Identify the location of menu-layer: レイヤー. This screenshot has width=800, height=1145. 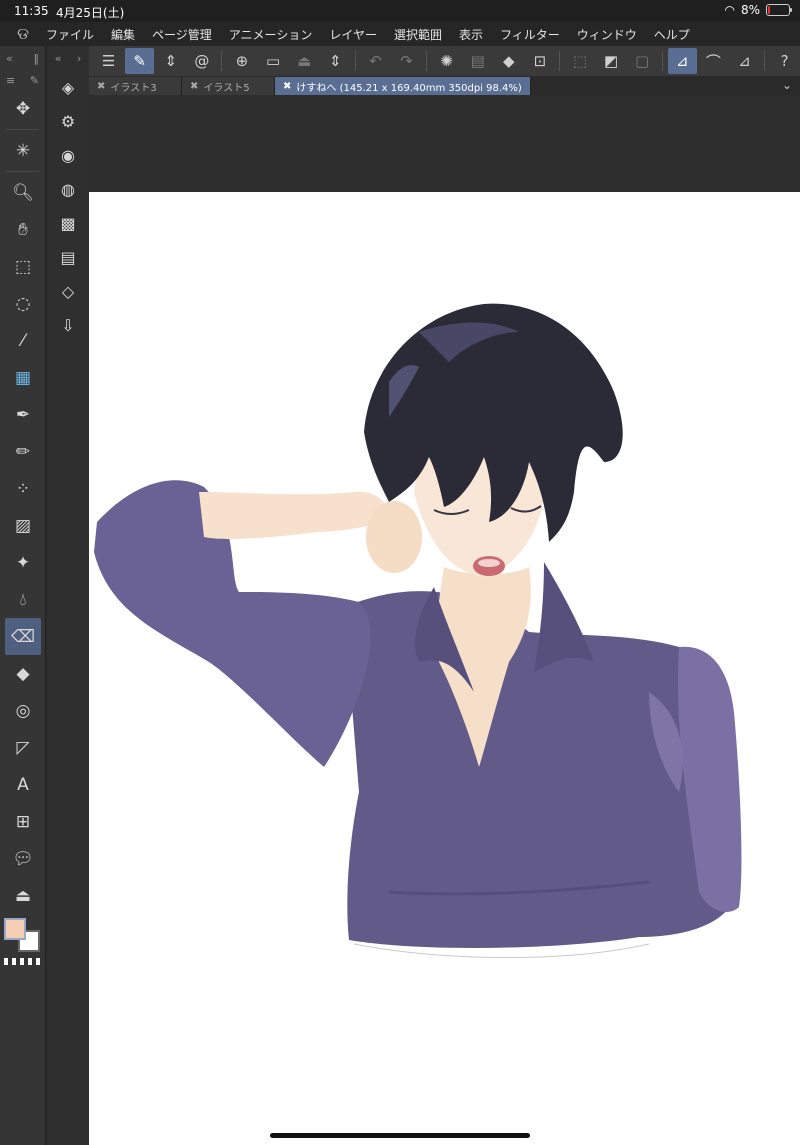
(353, 34).